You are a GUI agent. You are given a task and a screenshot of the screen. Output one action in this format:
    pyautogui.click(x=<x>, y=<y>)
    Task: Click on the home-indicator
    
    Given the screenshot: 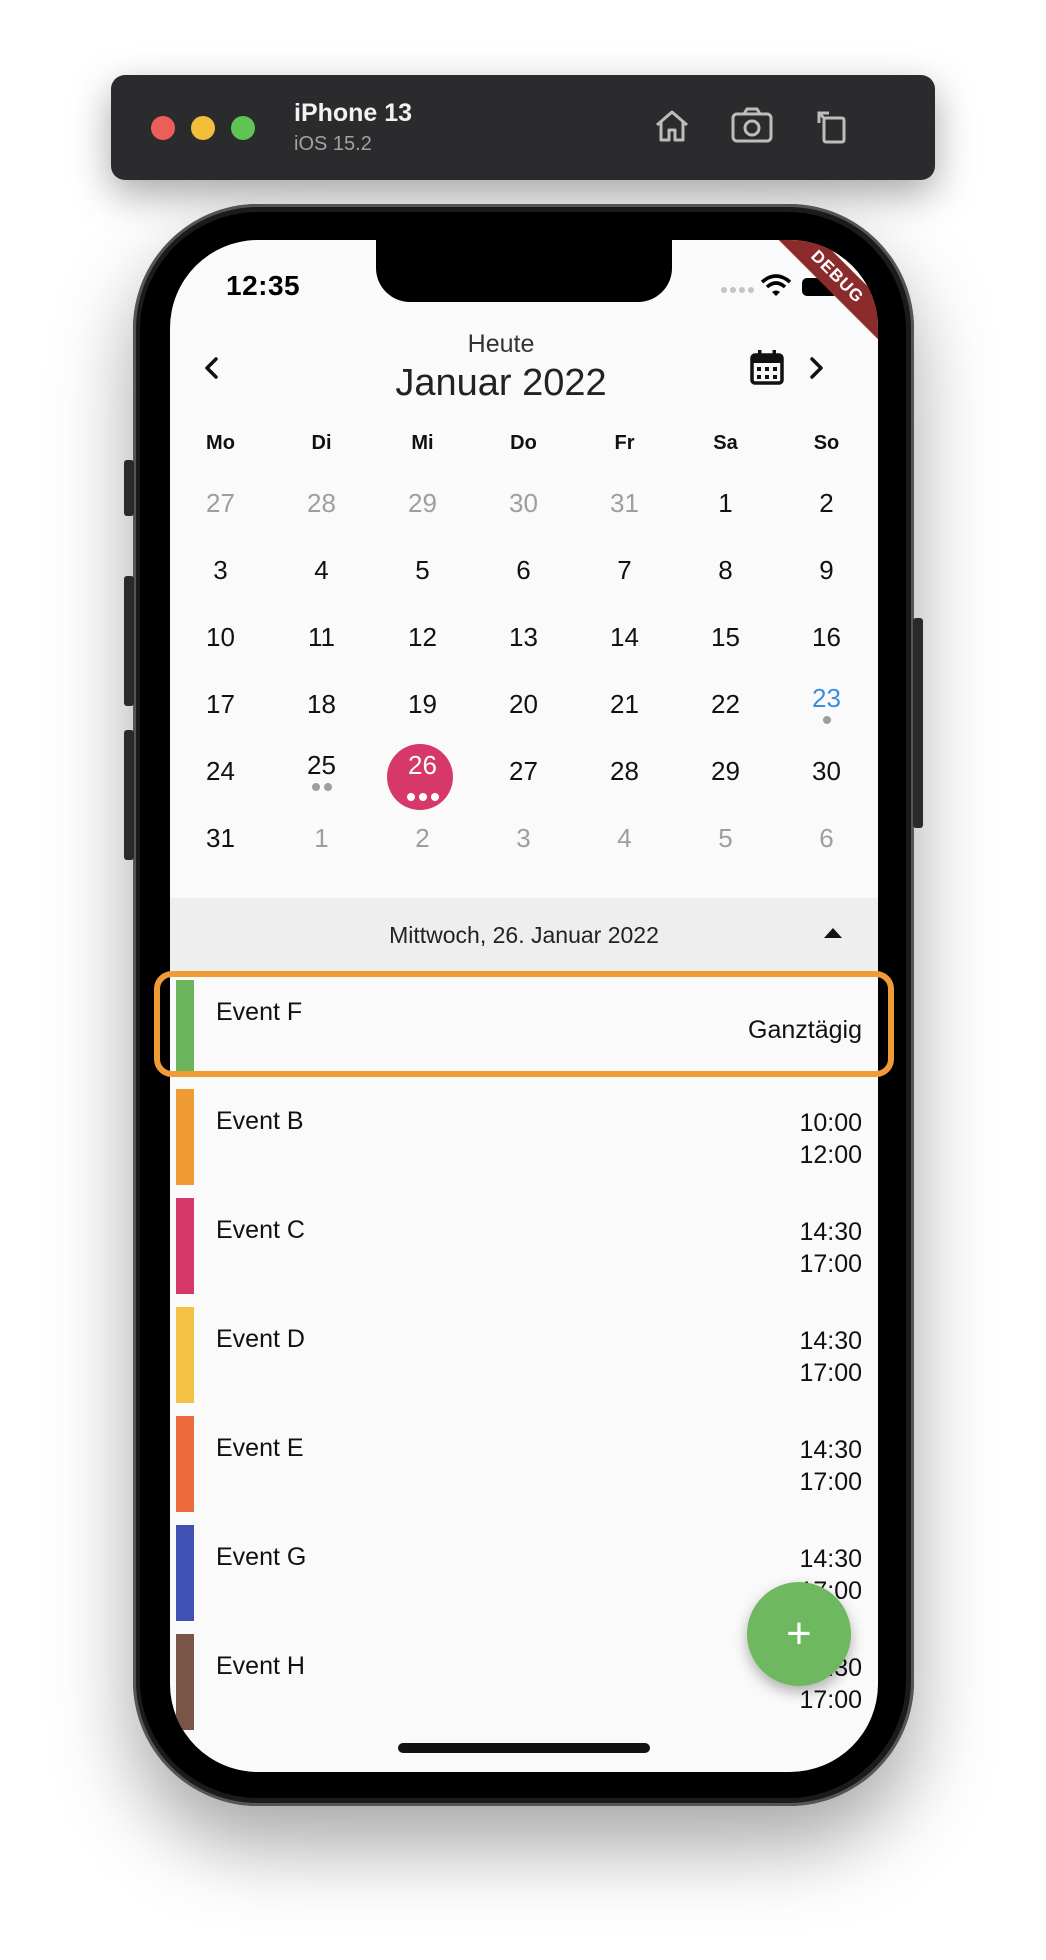 What is the action you would take?
    pyautogui.click(x=524, y=1748)
    